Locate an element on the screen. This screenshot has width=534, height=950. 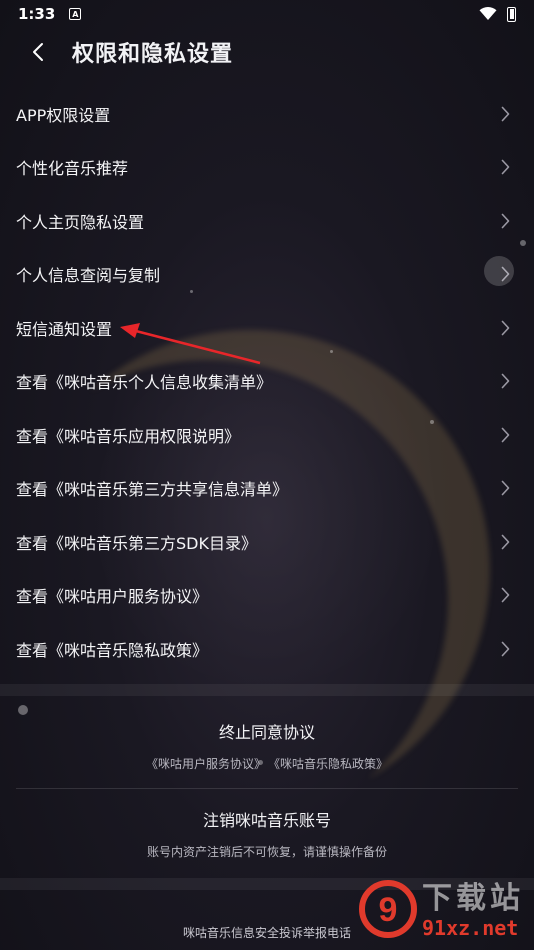
watermark: 9 下载站 91xz.net is located at coordinates (444, 911).